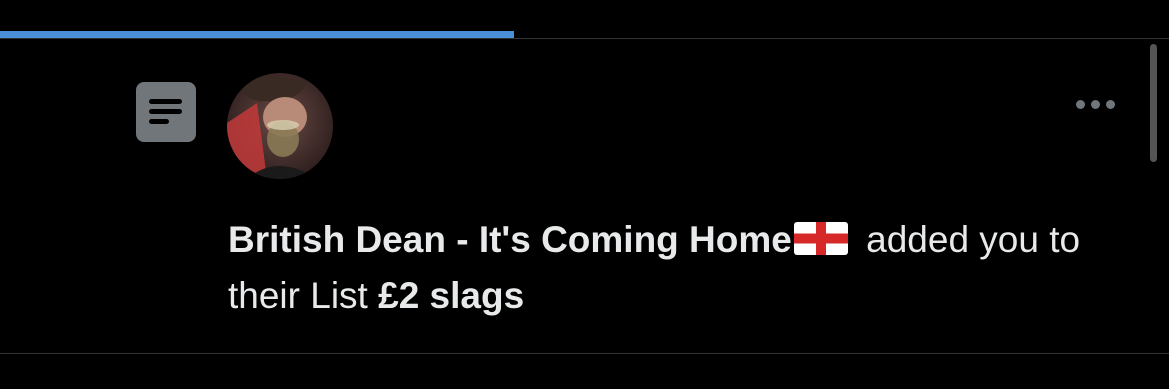 This screenshot has height=389, width=1169. I want to click on more-options-button, so click(1095, 104).